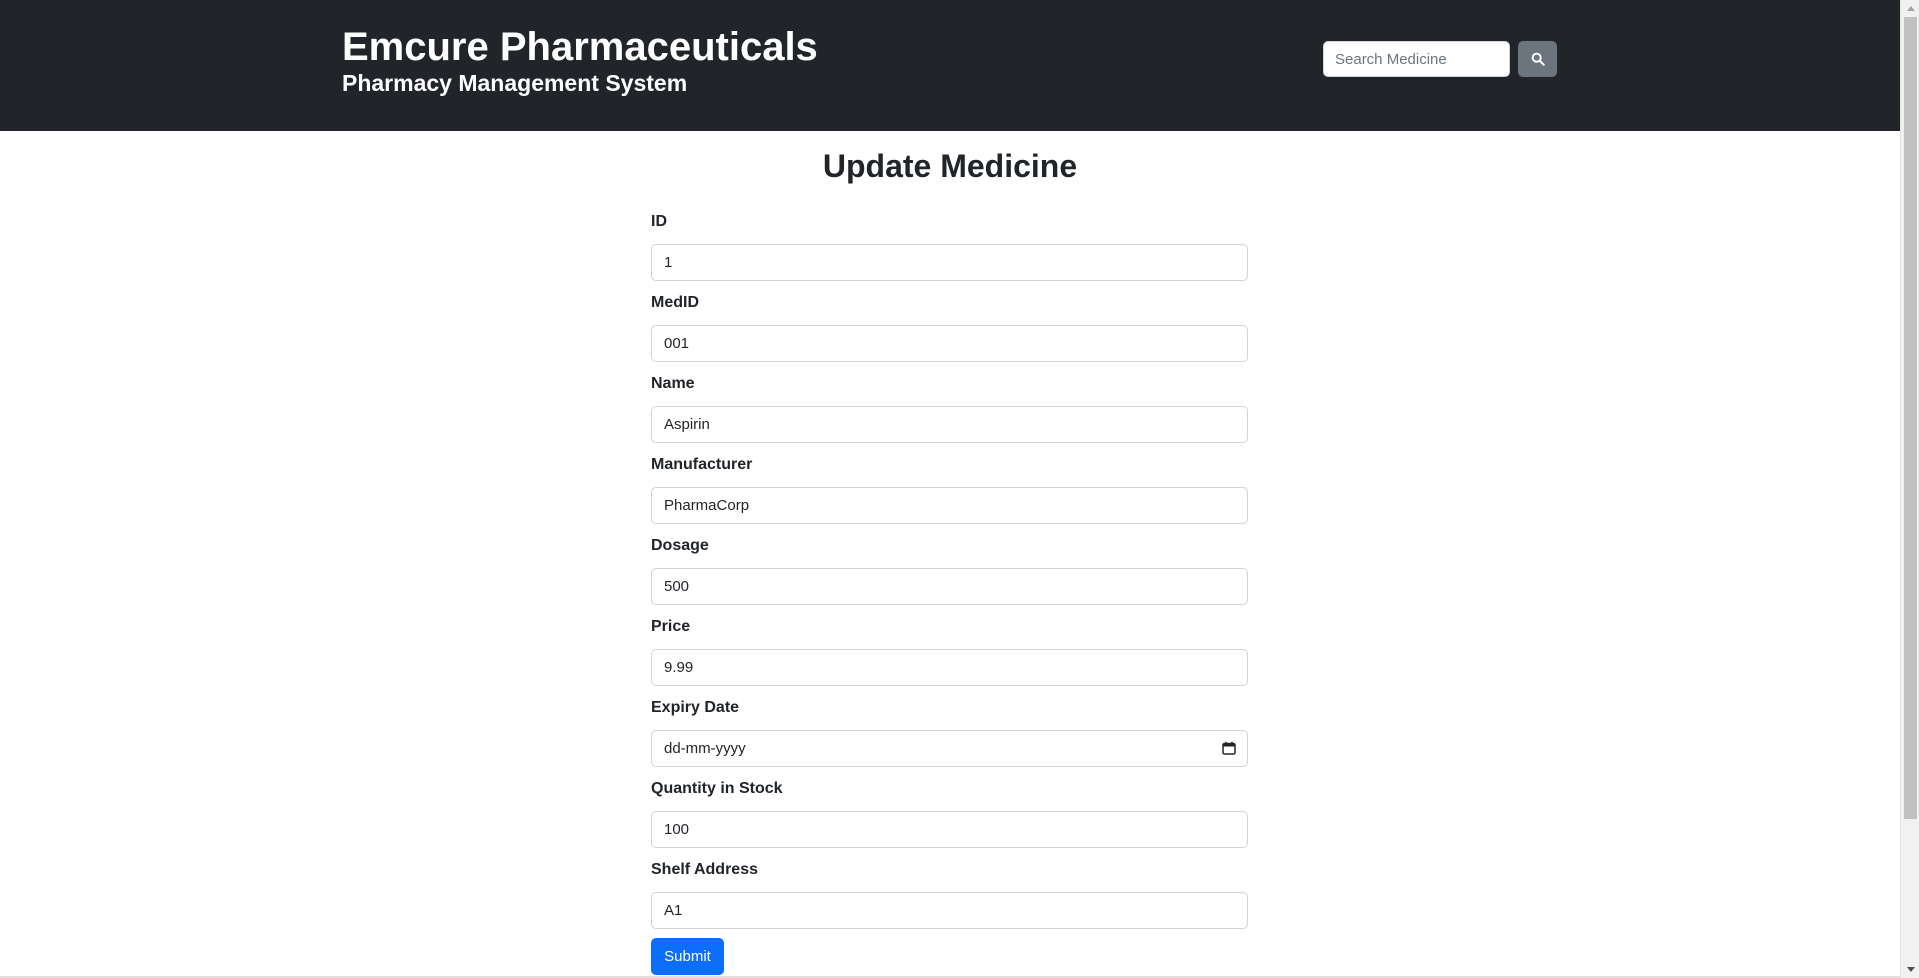  Describe the element at coordinates (680, 545) in the screenshot. I see `field-label: Dosage` at that location.